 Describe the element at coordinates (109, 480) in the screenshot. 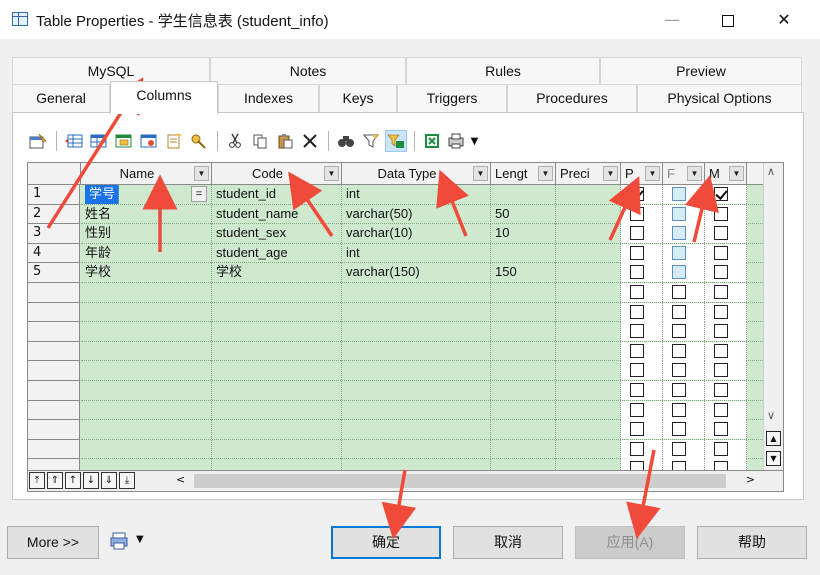

I see `move-page-down-icon: ⇓` at that location.